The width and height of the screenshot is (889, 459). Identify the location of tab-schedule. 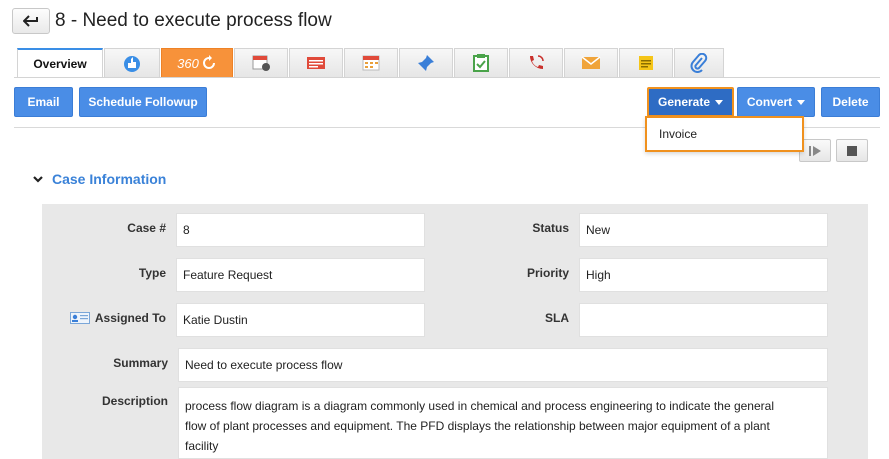
(261, 63).